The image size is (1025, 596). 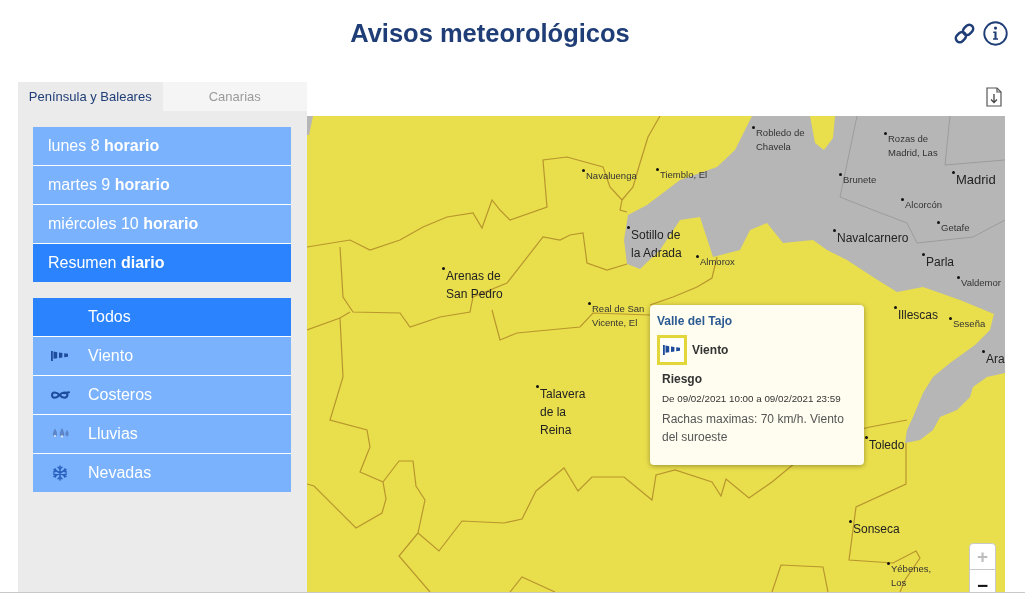 I want to click on place-label: Robledo de Chavela, so click(x=781, y=140).